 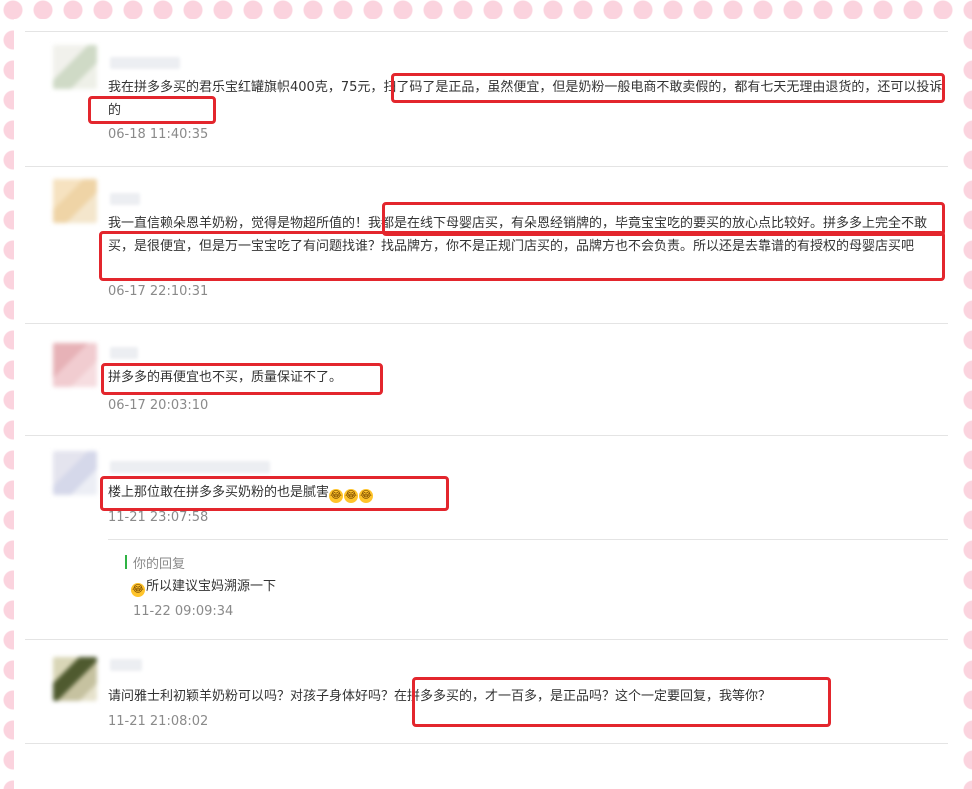 What do you see at coordinates (481, 586) in the screenshot?
I see `reply-text: 😂 所以建议宝妈溯源一下` at bounding box center [481, 586].